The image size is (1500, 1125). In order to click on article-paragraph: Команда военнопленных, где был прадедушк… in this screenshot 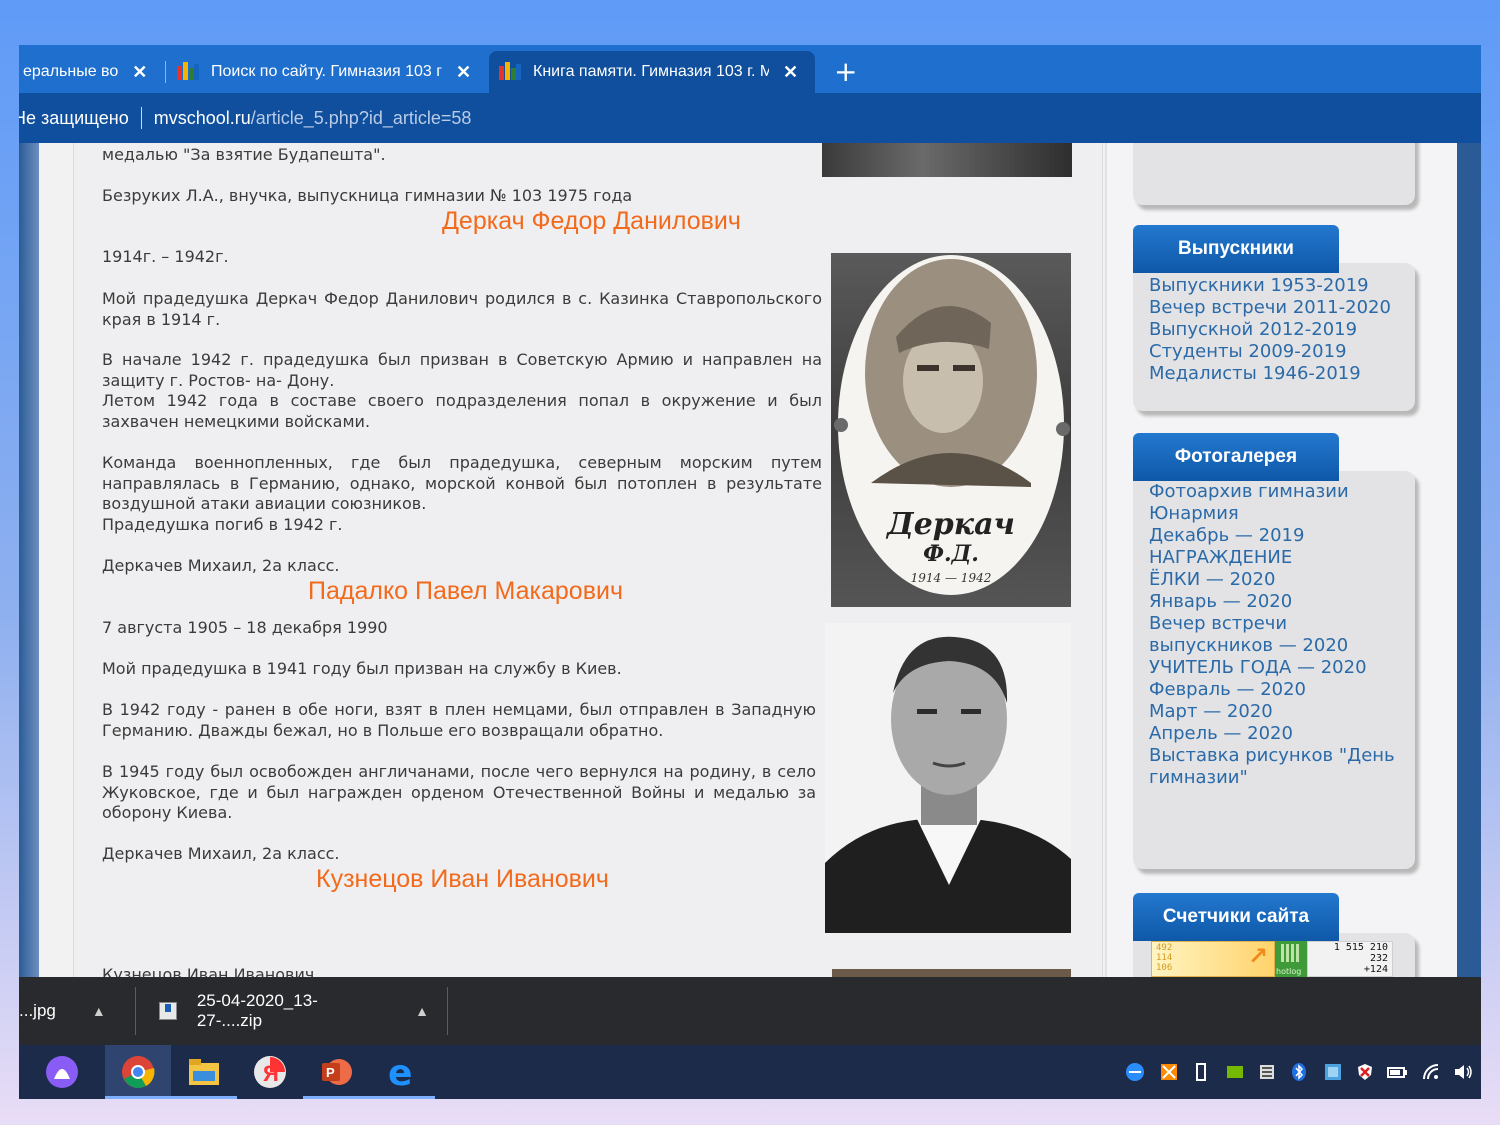, I will do `click(462, 483)`.